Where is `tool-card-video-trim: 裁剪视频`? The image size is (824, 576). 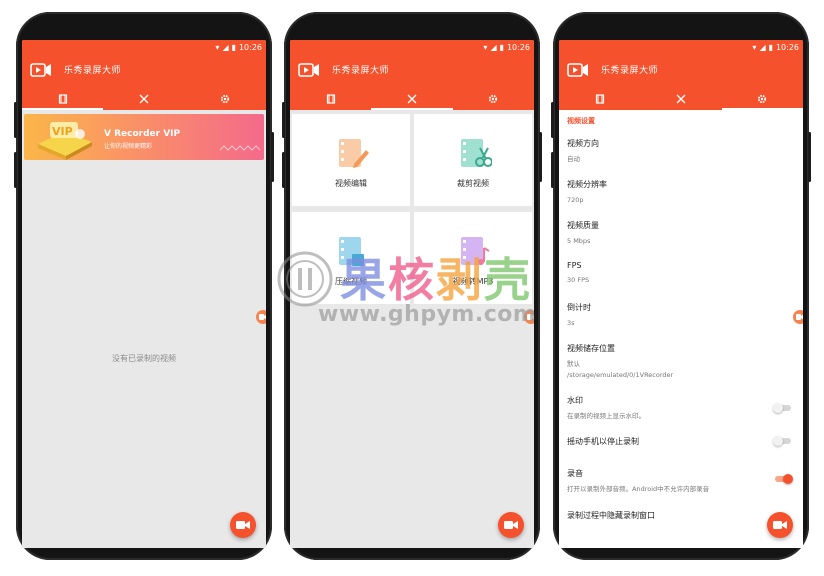 tool-card-video-trim: 裁剪视频 is located at coordinates (473, 160).